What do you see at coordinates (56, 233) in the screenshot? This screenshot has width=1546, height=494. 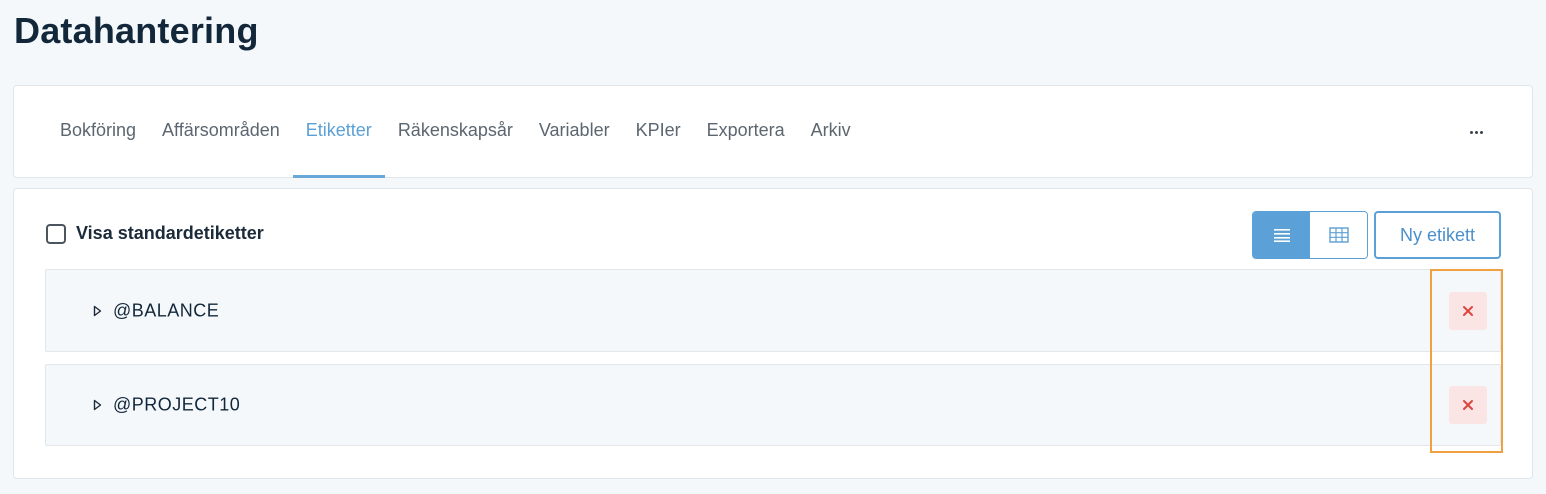 I see `show-standard-tags-checkbox` at bounding box center [56, 233].